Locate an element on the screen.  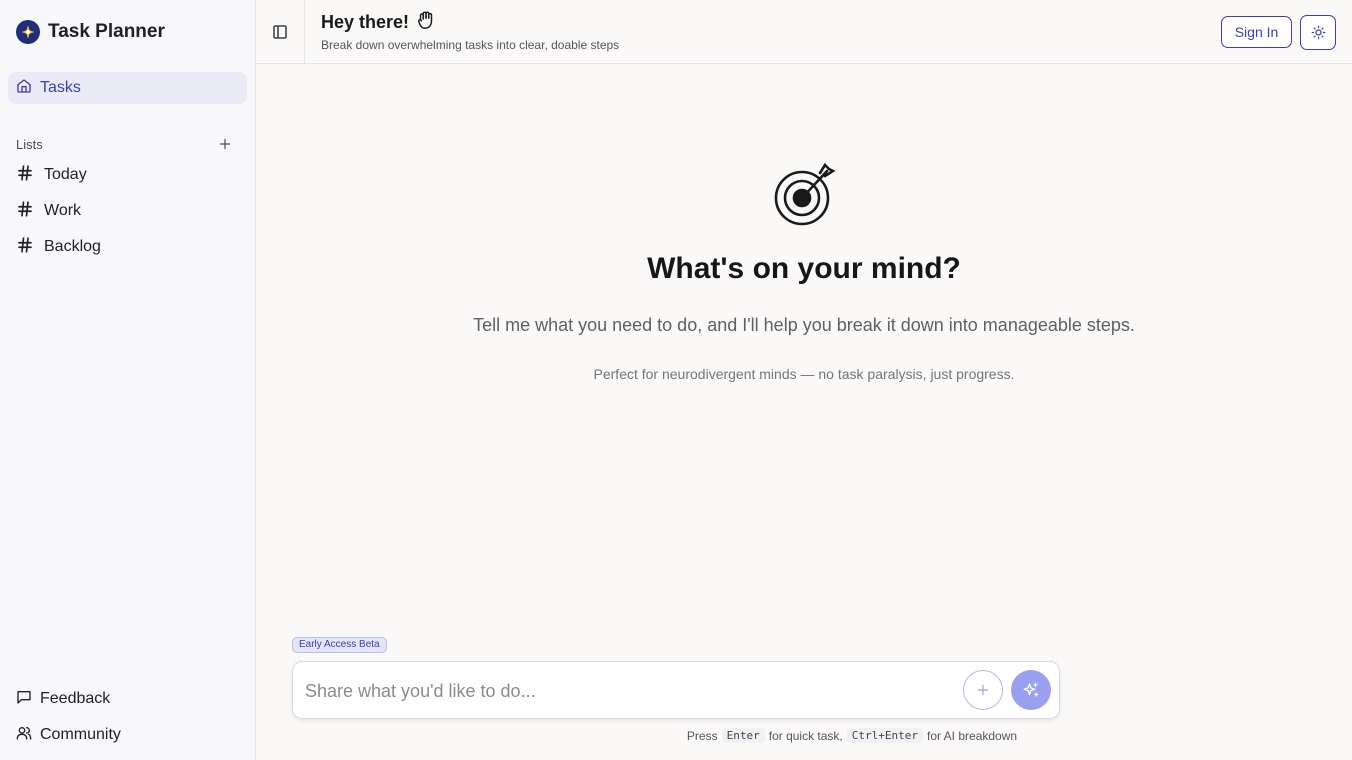
beta-badge: Early Access Beta is located at coordinates (339, 645).